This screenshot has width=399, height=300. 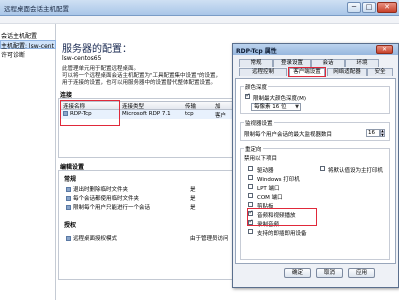 What do you see at coordinates (356, 171) in the screenshot?
I see `option-label: 将默认值设为主打印机` at bounding box center [356, 171].